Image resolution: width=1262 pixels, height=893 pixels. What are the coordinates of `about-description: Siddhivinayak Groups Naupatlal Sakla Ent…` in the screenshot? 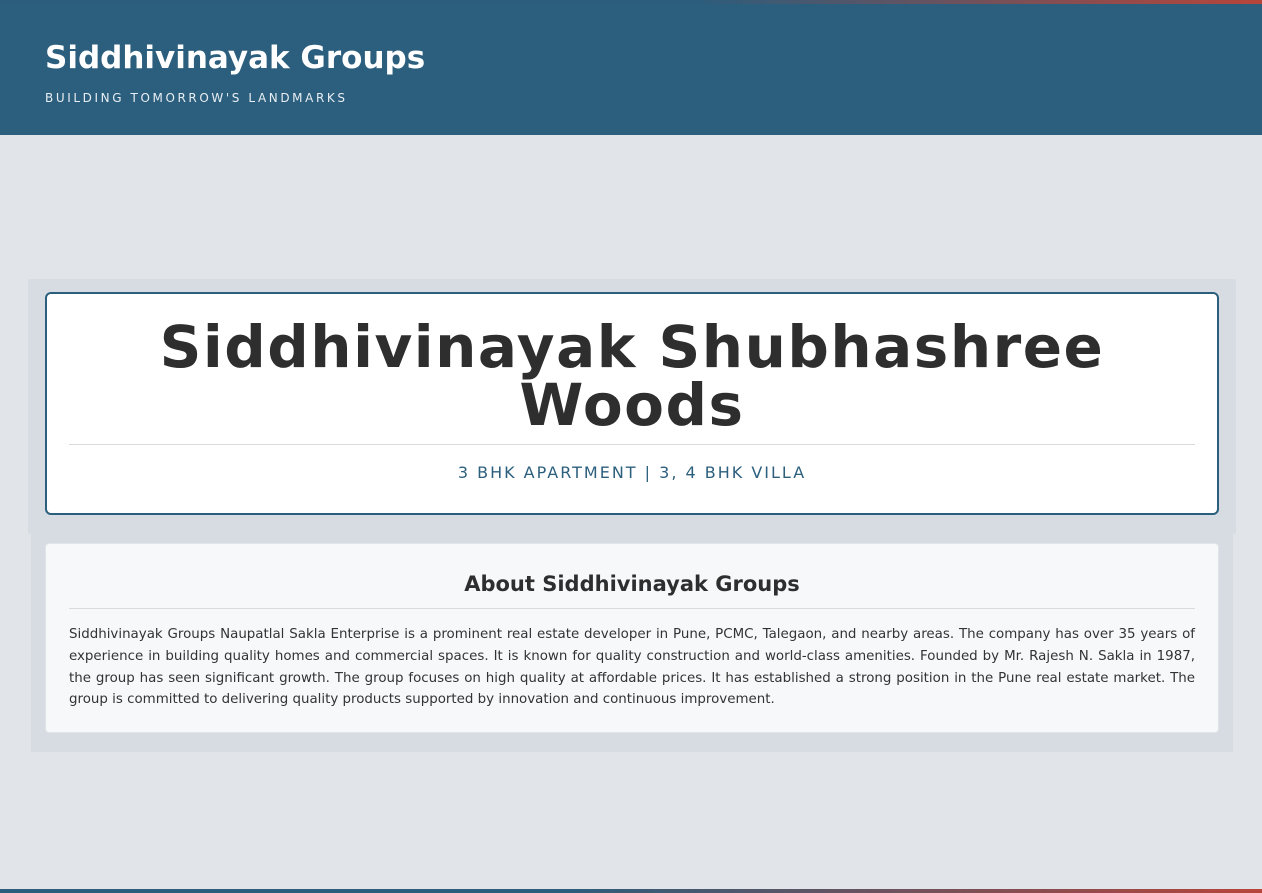 It's located at (632, 667).